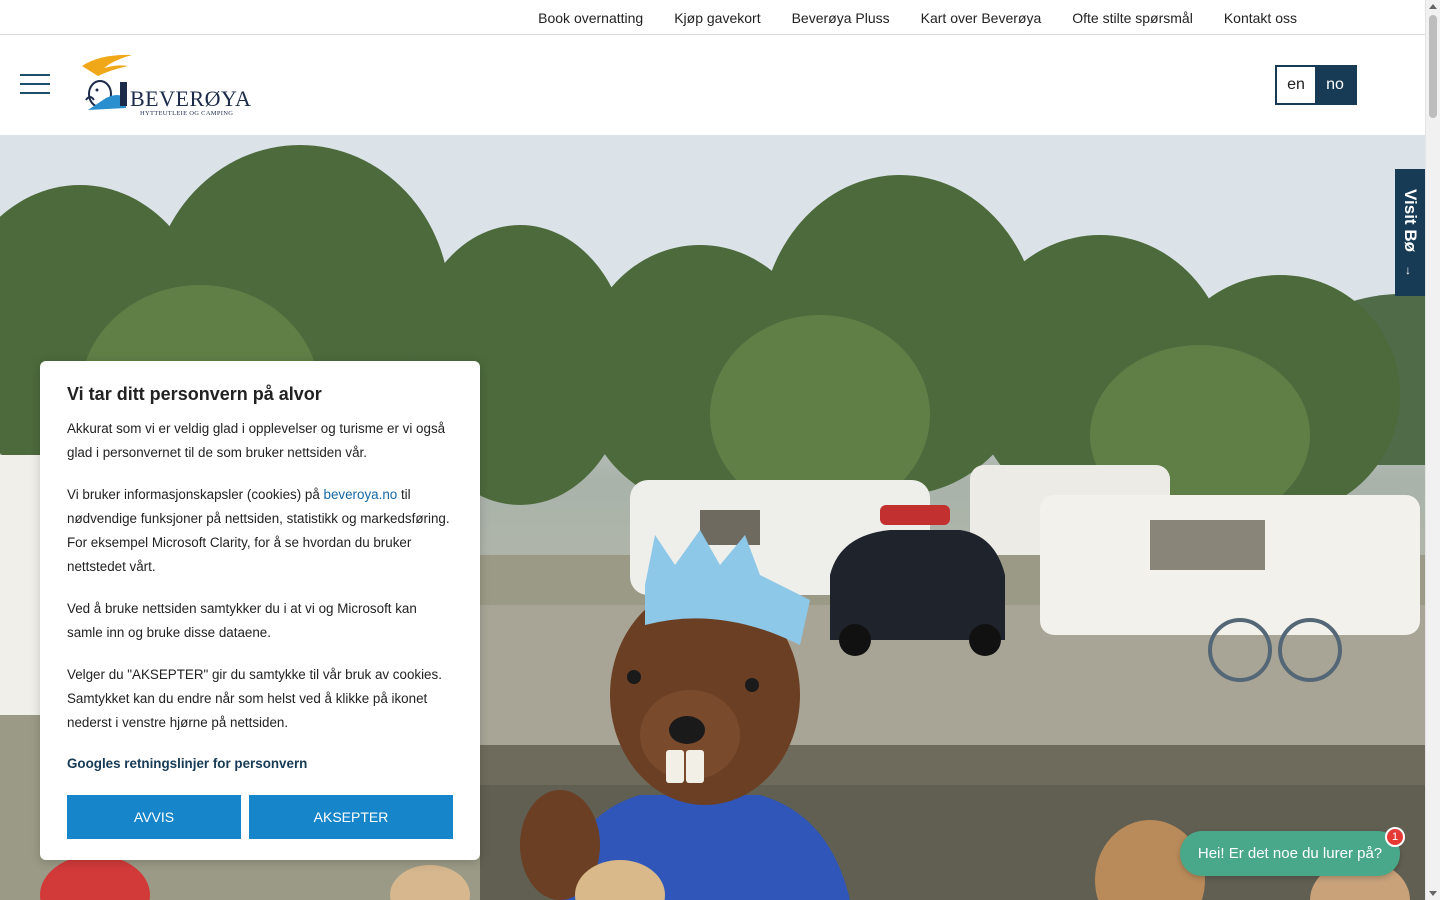 The image size is (1440, 900). Describe the element at coordinates (1395, 837) in the screenshot. I see `chat-notification-badge: 1` at that location.